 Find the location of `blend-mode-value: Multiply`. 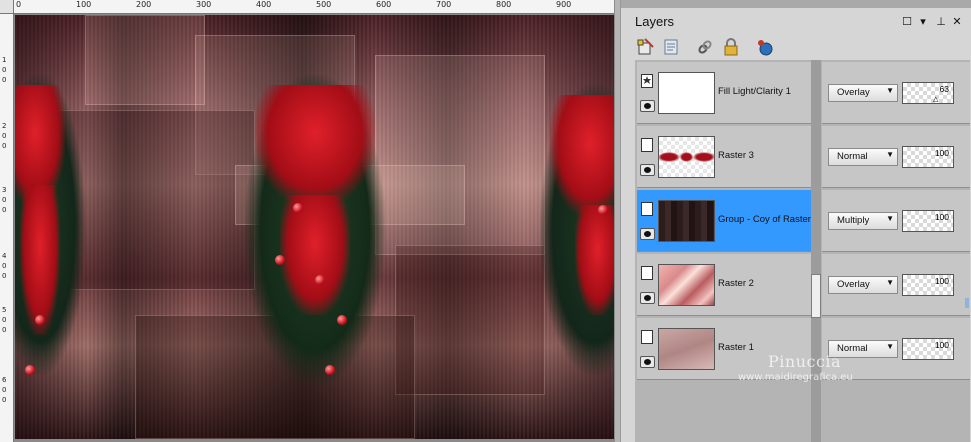

blend-mode-value: Multiply is located at coordinates (853, 220).